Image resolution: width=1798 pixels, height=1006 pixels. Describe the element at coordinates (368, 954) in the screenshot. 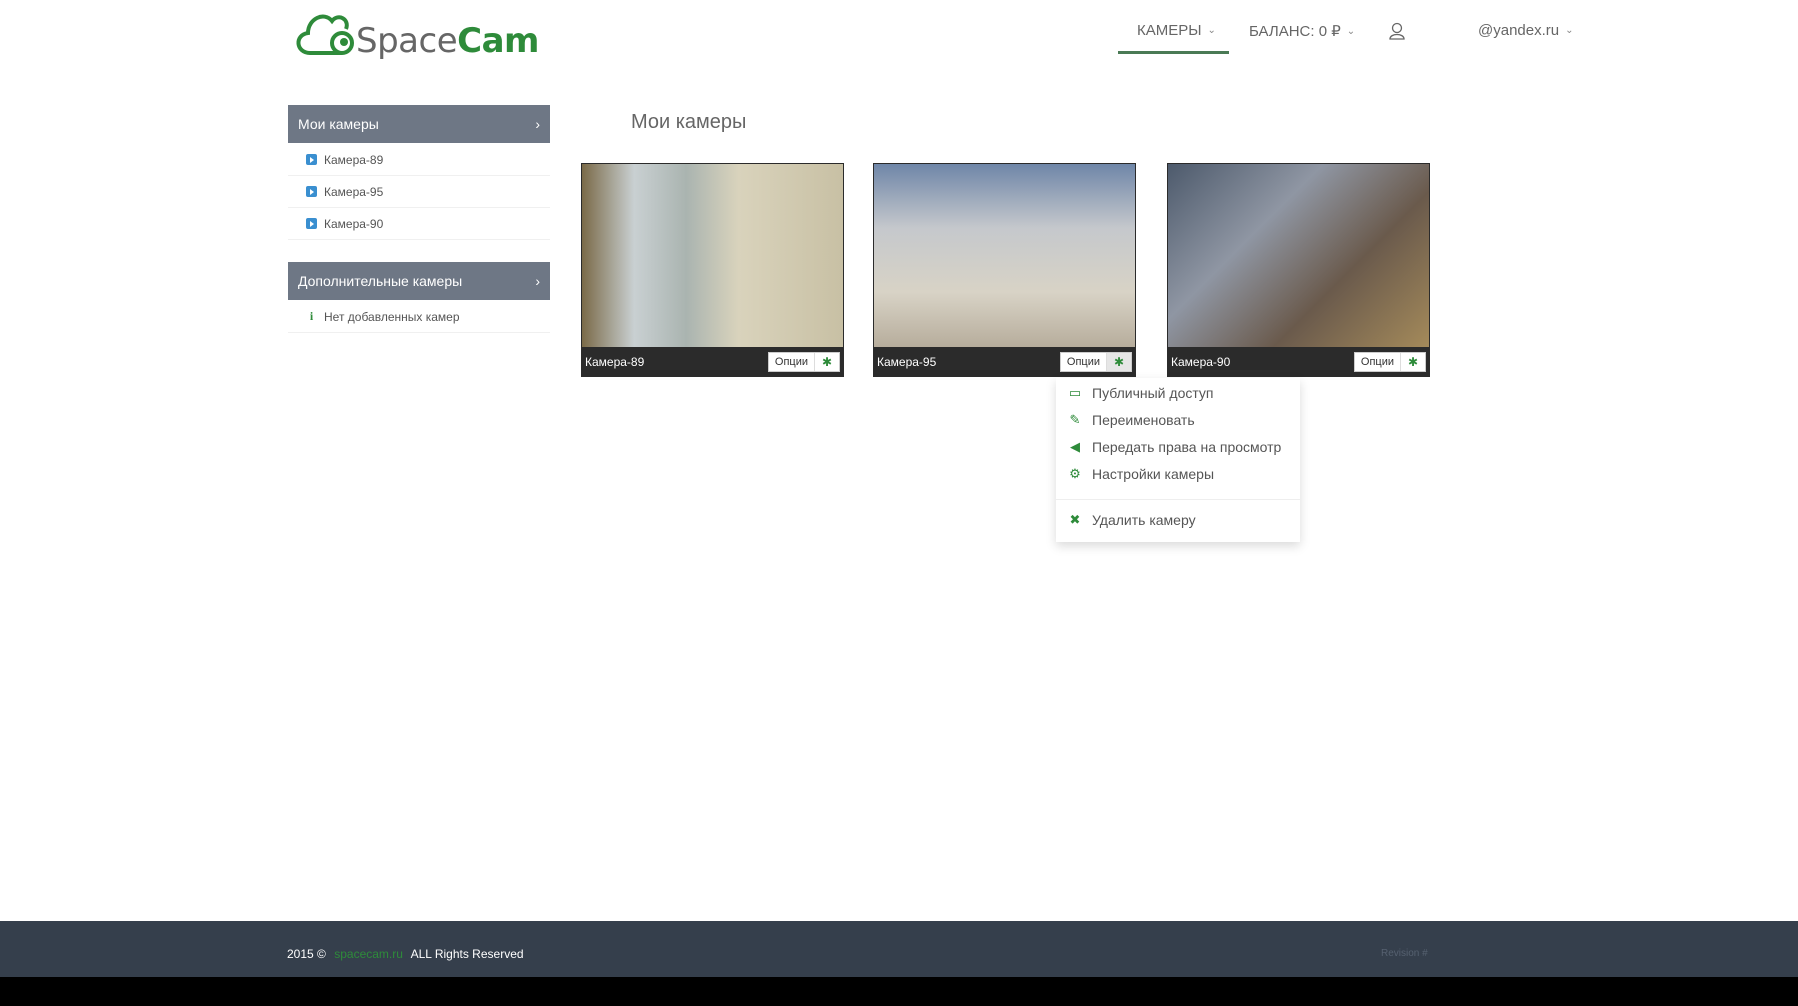

I see `footer-site-link: spacecam.ru` at that location.